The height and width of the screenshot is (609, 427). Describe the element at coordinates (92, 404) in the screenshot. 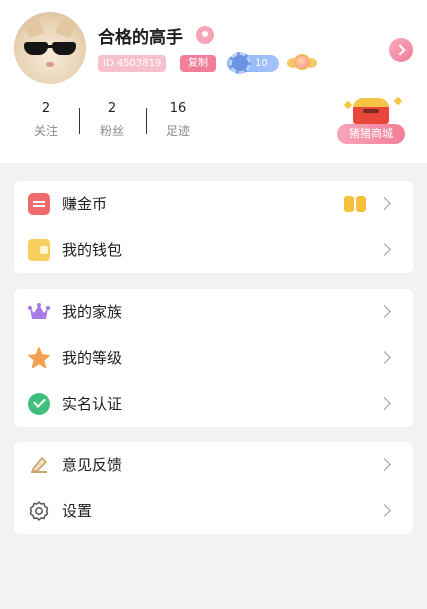

I see `menu-item-label: 实名认证` at that location.